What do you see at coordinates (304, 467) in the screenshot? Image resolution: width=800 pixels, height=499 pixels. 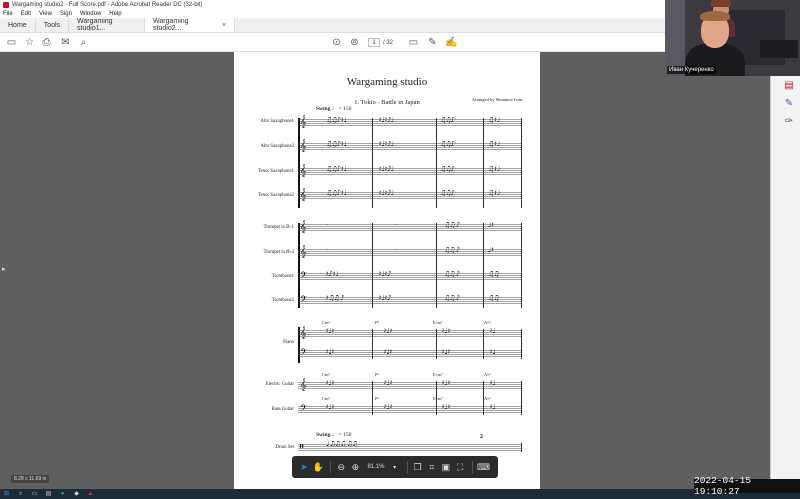 I see `select-icon: ➤` at bounding box center [304, 467].